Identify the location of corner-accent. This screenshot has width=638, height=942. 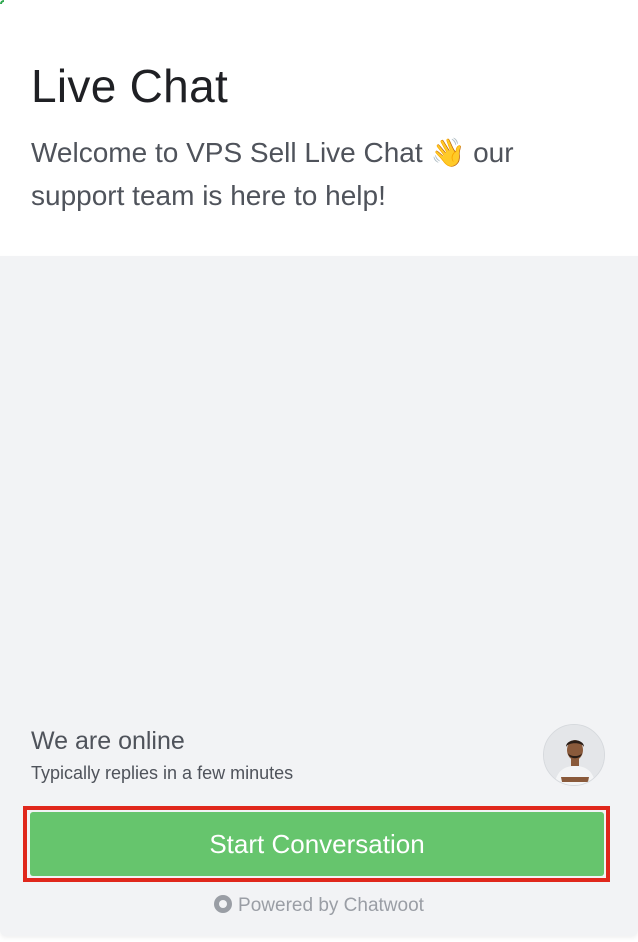
(2, 2).